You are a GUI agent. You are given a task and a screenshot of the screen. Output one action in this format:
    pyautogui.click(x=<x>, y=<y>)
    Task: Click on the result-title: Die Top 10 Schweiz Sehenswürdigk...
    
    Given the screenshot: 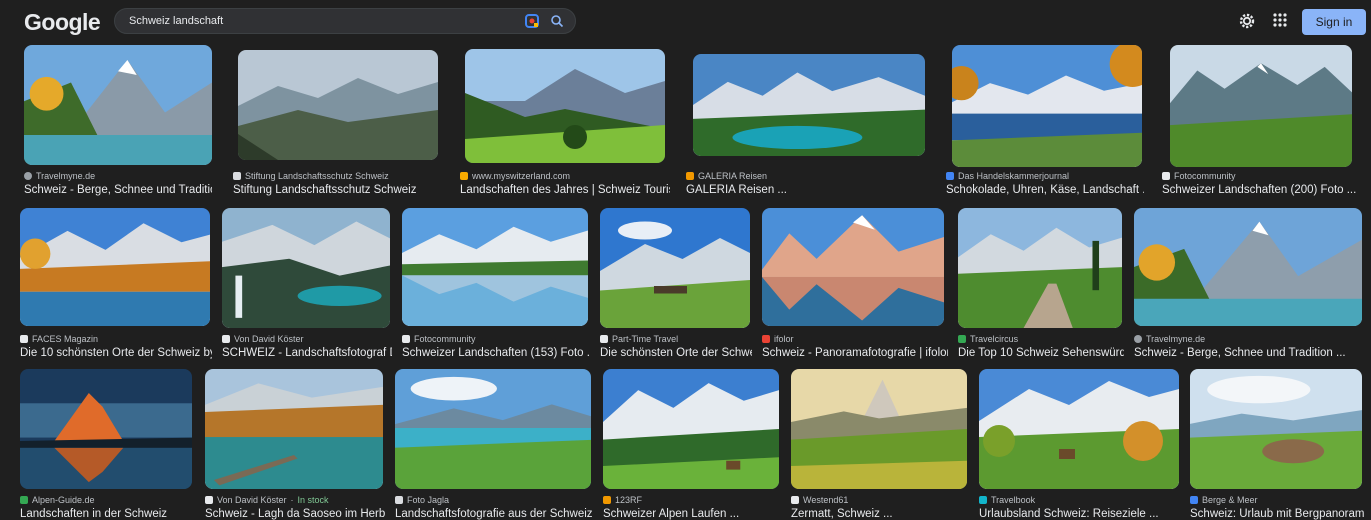 What is the action you would take?
    pyautogui.click(x=1041, y=353)
    